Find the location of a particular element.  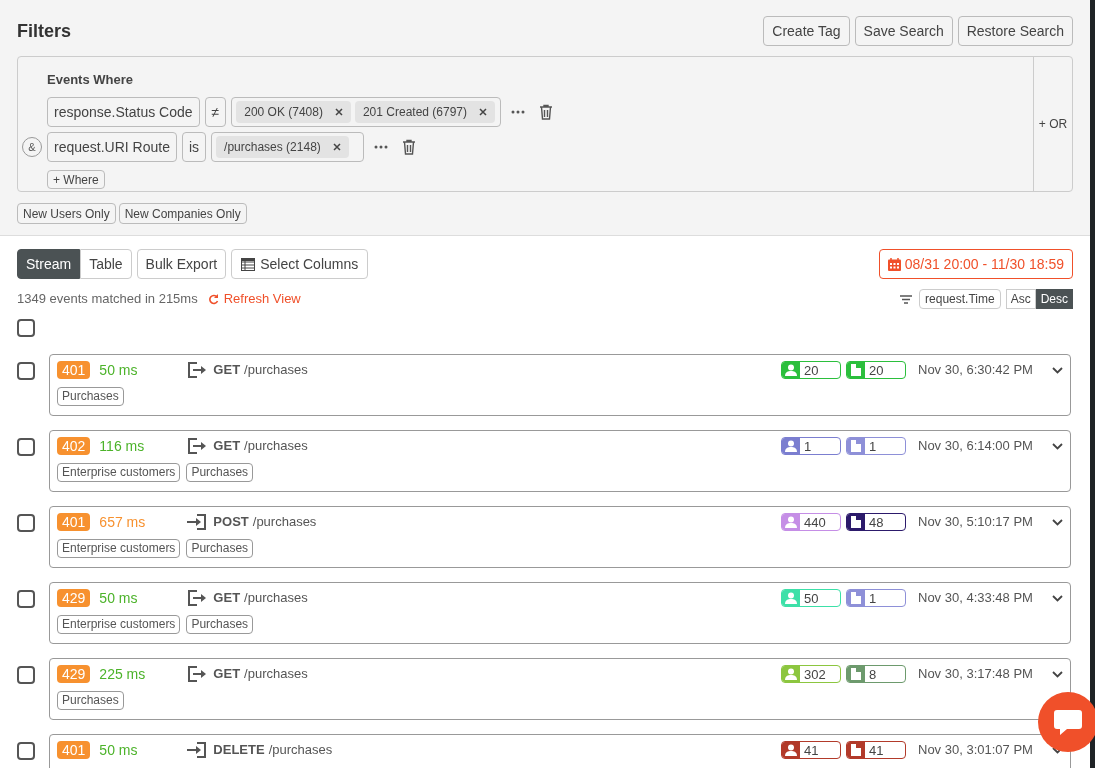

user-count-badge: 302 is located at coordinates (811, 674).